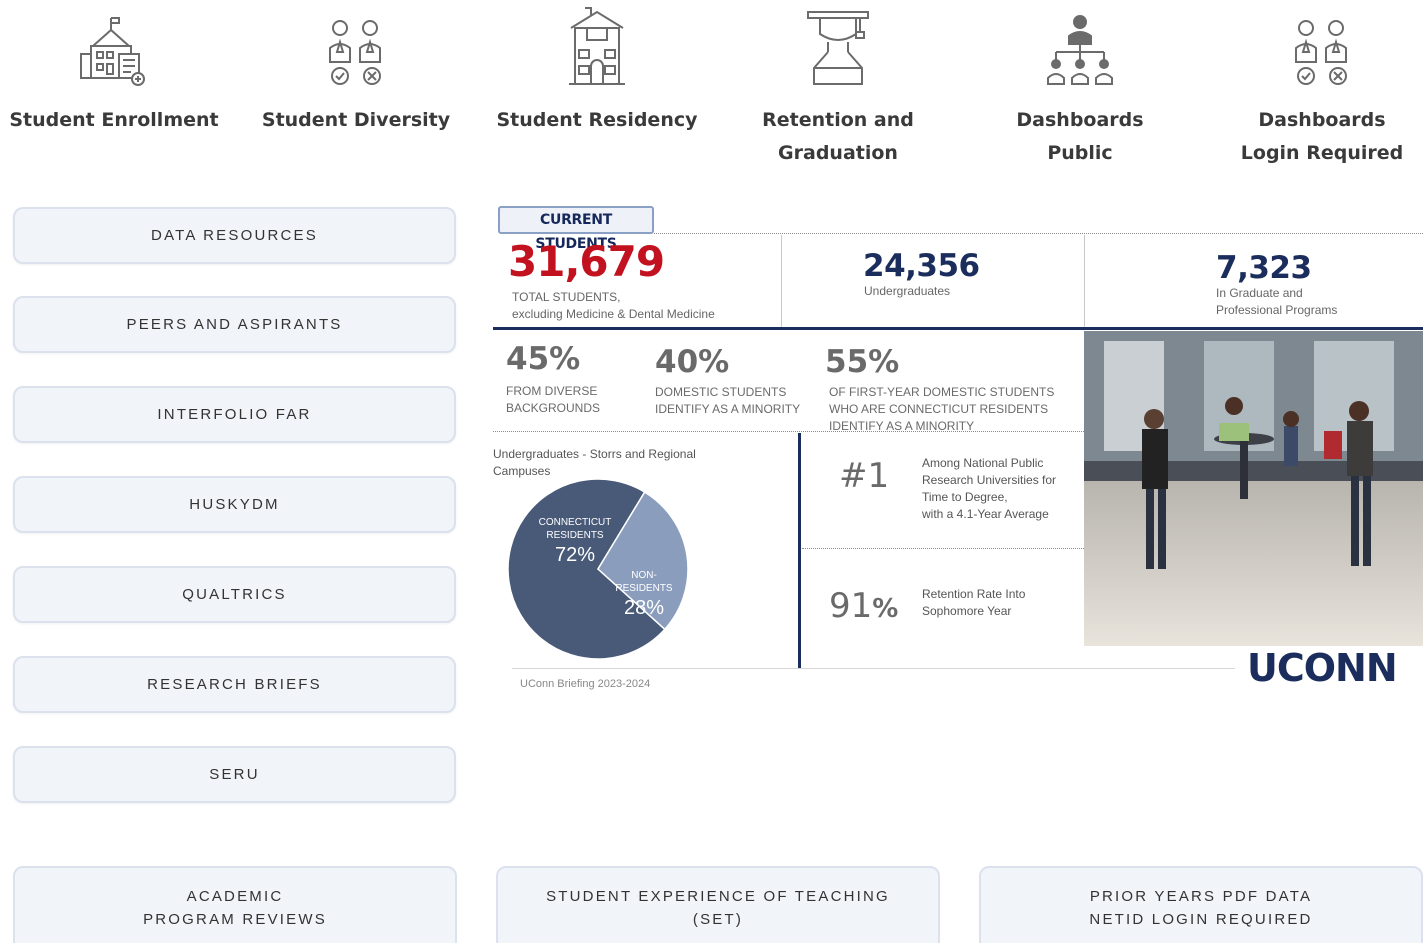  What do you see at coordinates (117, 87) in the screenshot?
I see `nav-student-enrollment: Student Enrollment` at bounding box center [117, 87].